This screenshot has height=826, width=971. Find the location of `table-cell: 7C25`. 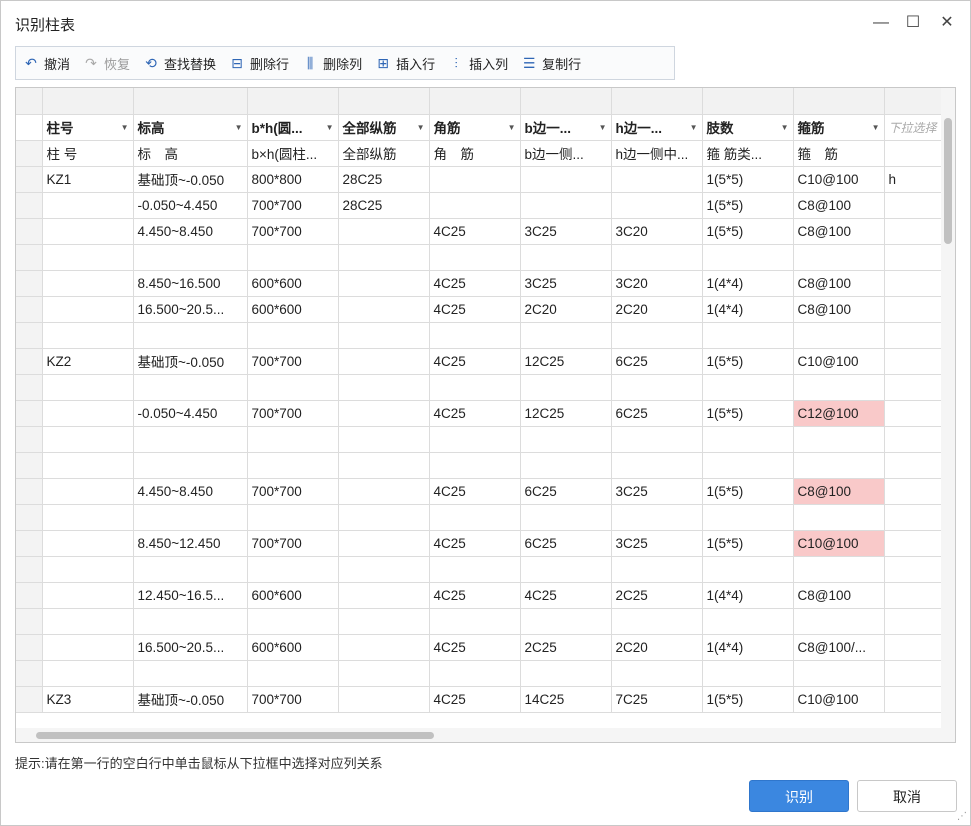

table-cell: 7C25 is located at coordinates (657, 699).